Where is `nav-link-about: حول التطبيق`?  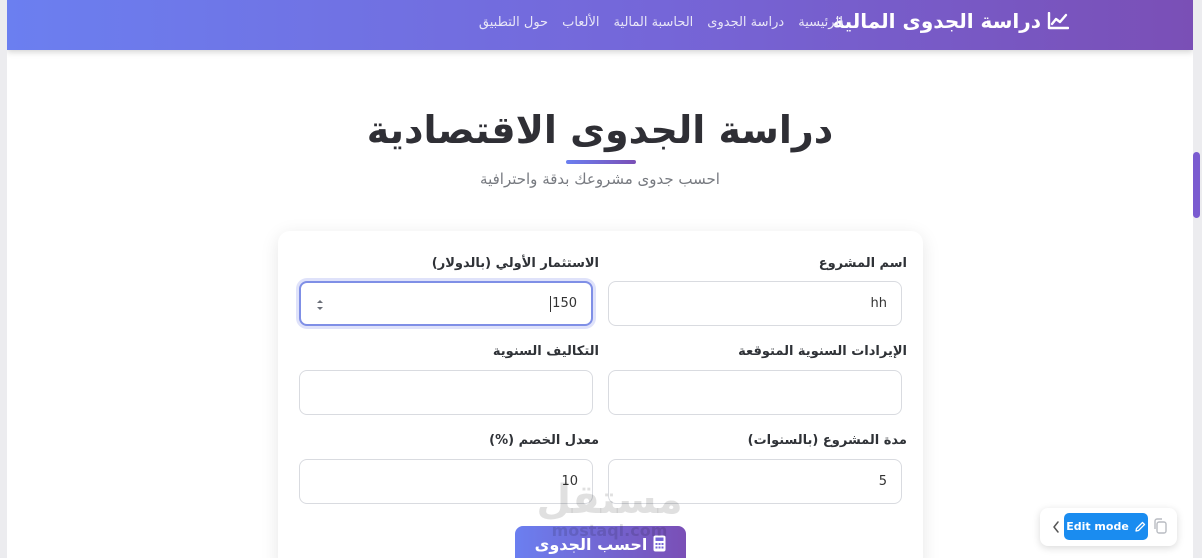
nav-link-about: حول التطبيق is located at coordinates (513, 22).